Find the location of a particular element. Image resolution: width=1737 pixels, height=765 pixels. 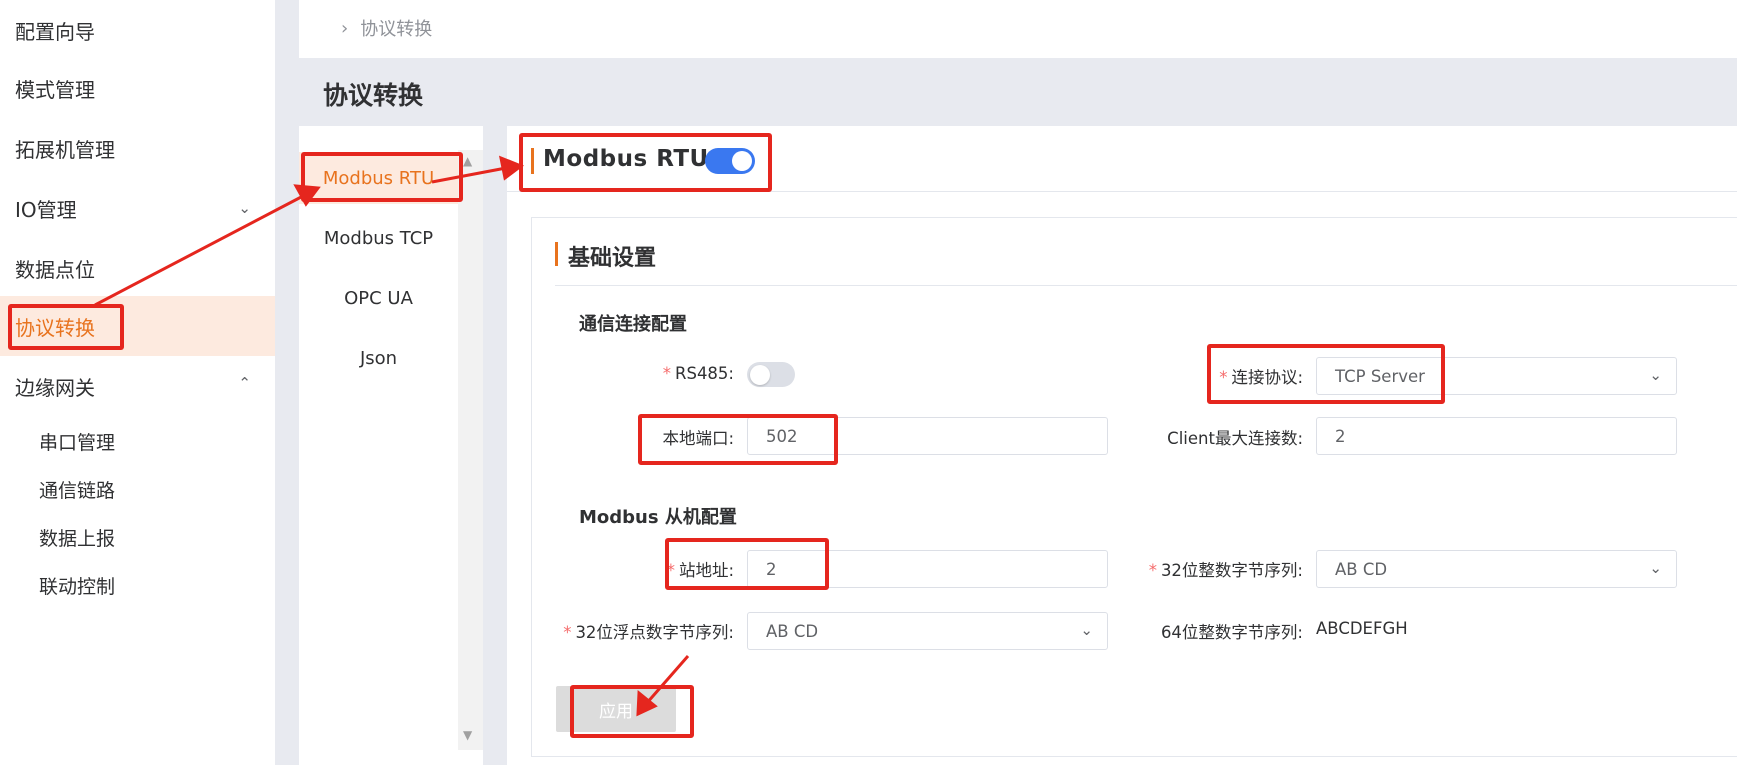

card-title-accent-bar is located at coordinates (556, 254).